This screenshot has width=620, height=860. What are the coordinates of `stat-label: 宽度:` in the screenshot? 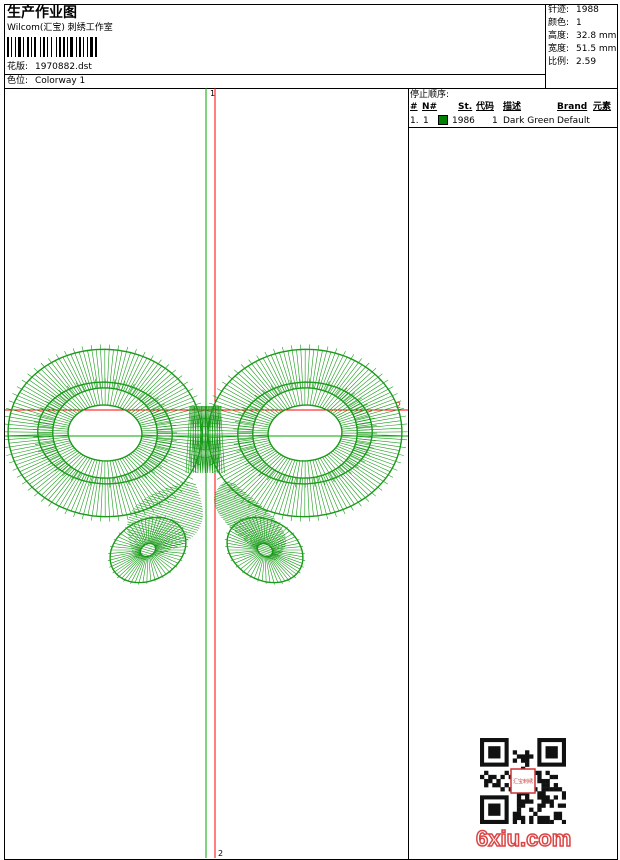 It's located at (559, 49).